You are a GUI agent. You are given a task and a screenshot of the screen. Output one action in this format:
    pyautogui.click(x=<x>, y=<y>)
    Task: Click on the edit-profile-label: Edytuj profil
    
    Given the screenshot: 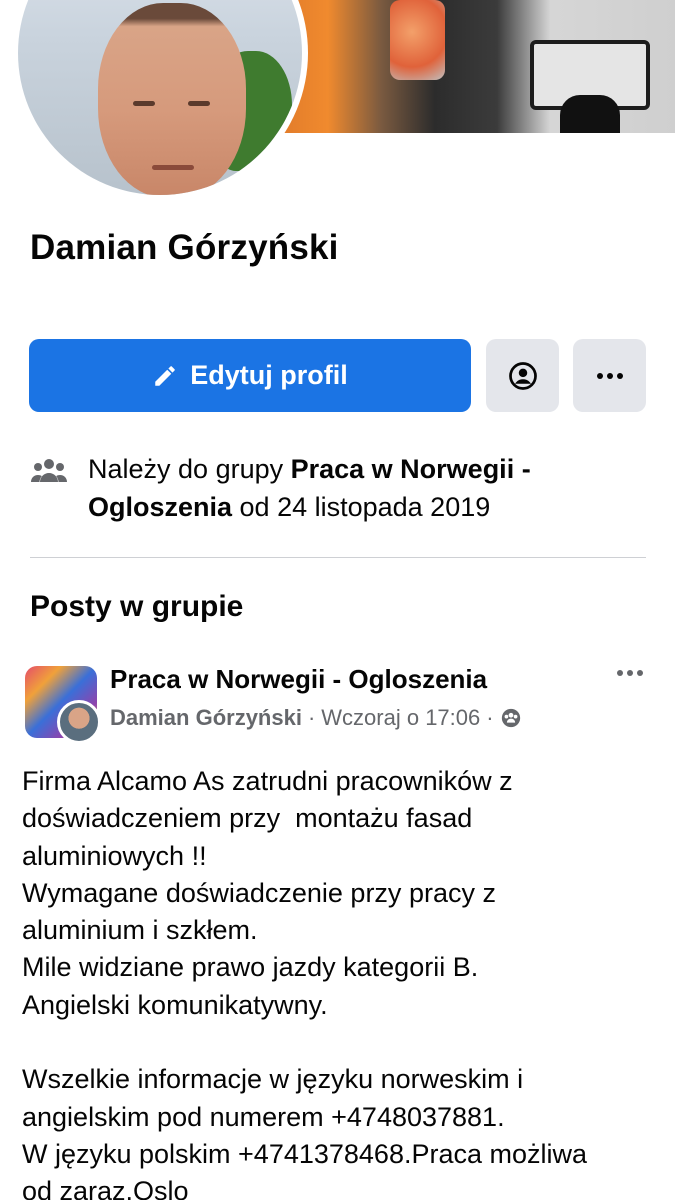 What is the action you would take?
    pyautogui.click(x=269, y=375)
    